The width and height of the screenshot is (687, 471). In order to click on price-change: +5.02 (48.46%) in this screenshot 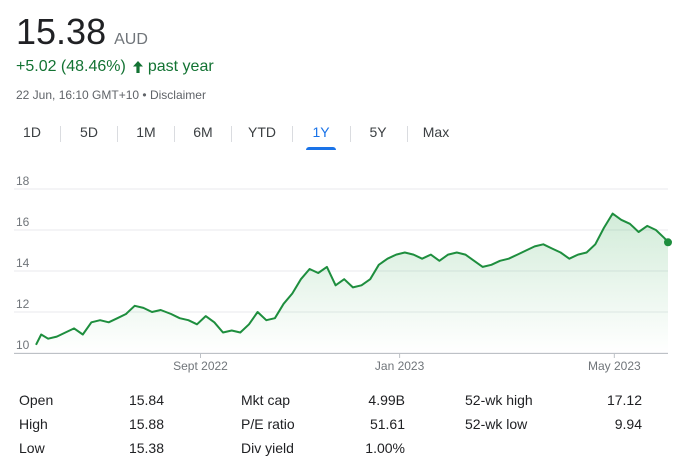, I will do `click(71, 66)`.